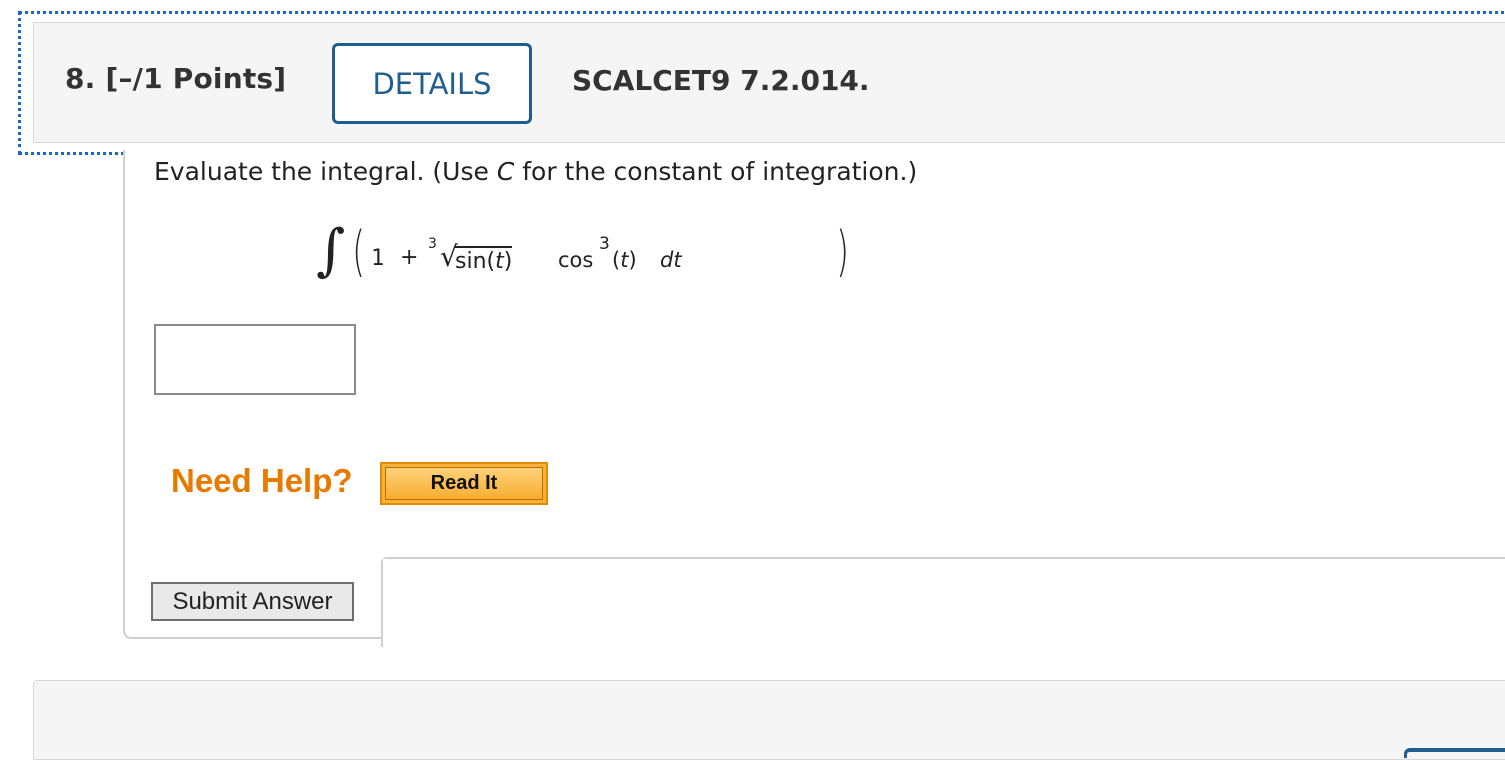 The width and height of the screenshot is (1505, 760). I want to click on cos-argument: (t), so click(624, 260).